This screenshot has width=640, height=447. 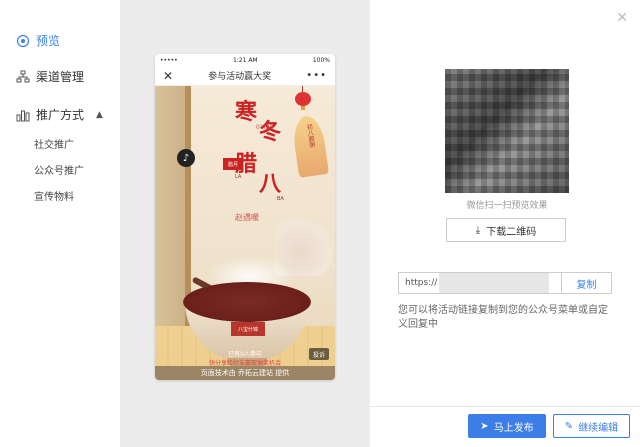 I want to click on music-note-icon: ♪, so click(x=186, y=158).